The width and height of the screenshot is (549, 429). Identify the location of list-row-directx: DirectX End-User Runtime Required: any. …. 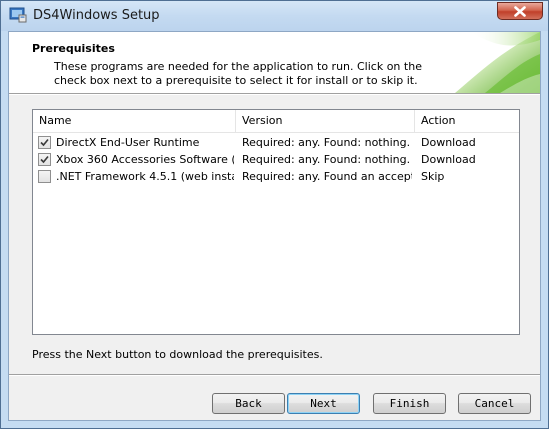
(276, 142).